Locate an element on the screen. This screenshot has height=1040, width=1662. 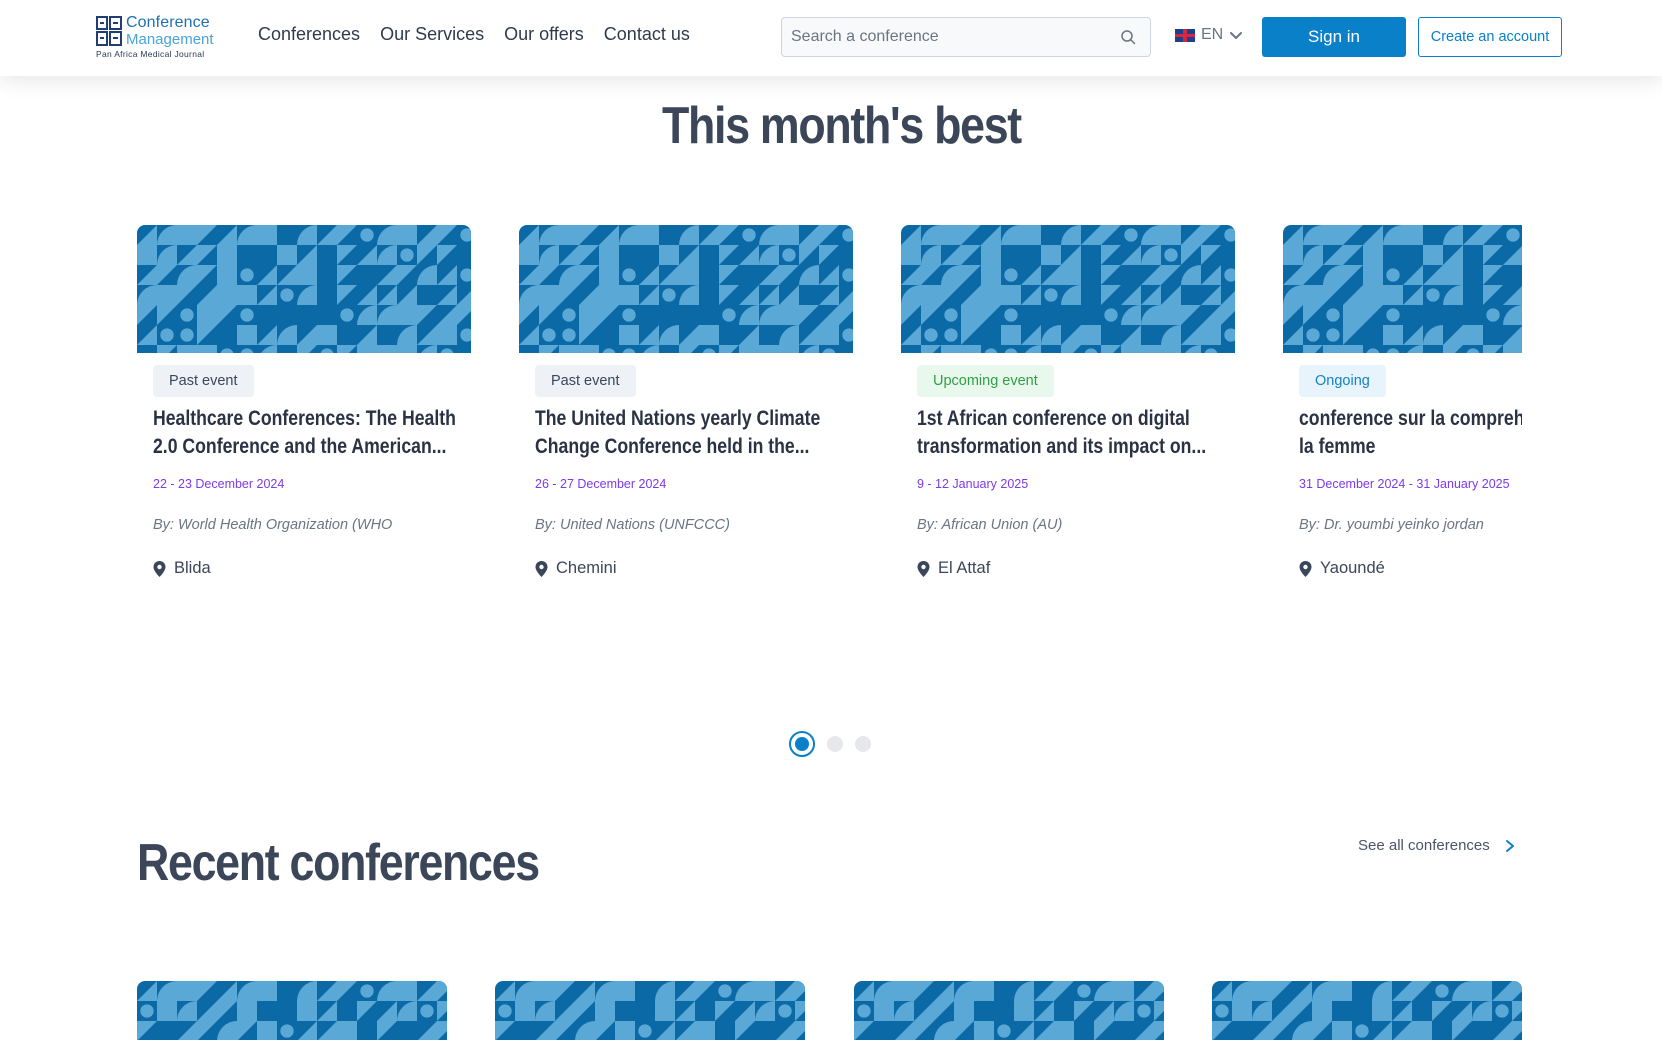
search-input is located at coordinates (947, 37).